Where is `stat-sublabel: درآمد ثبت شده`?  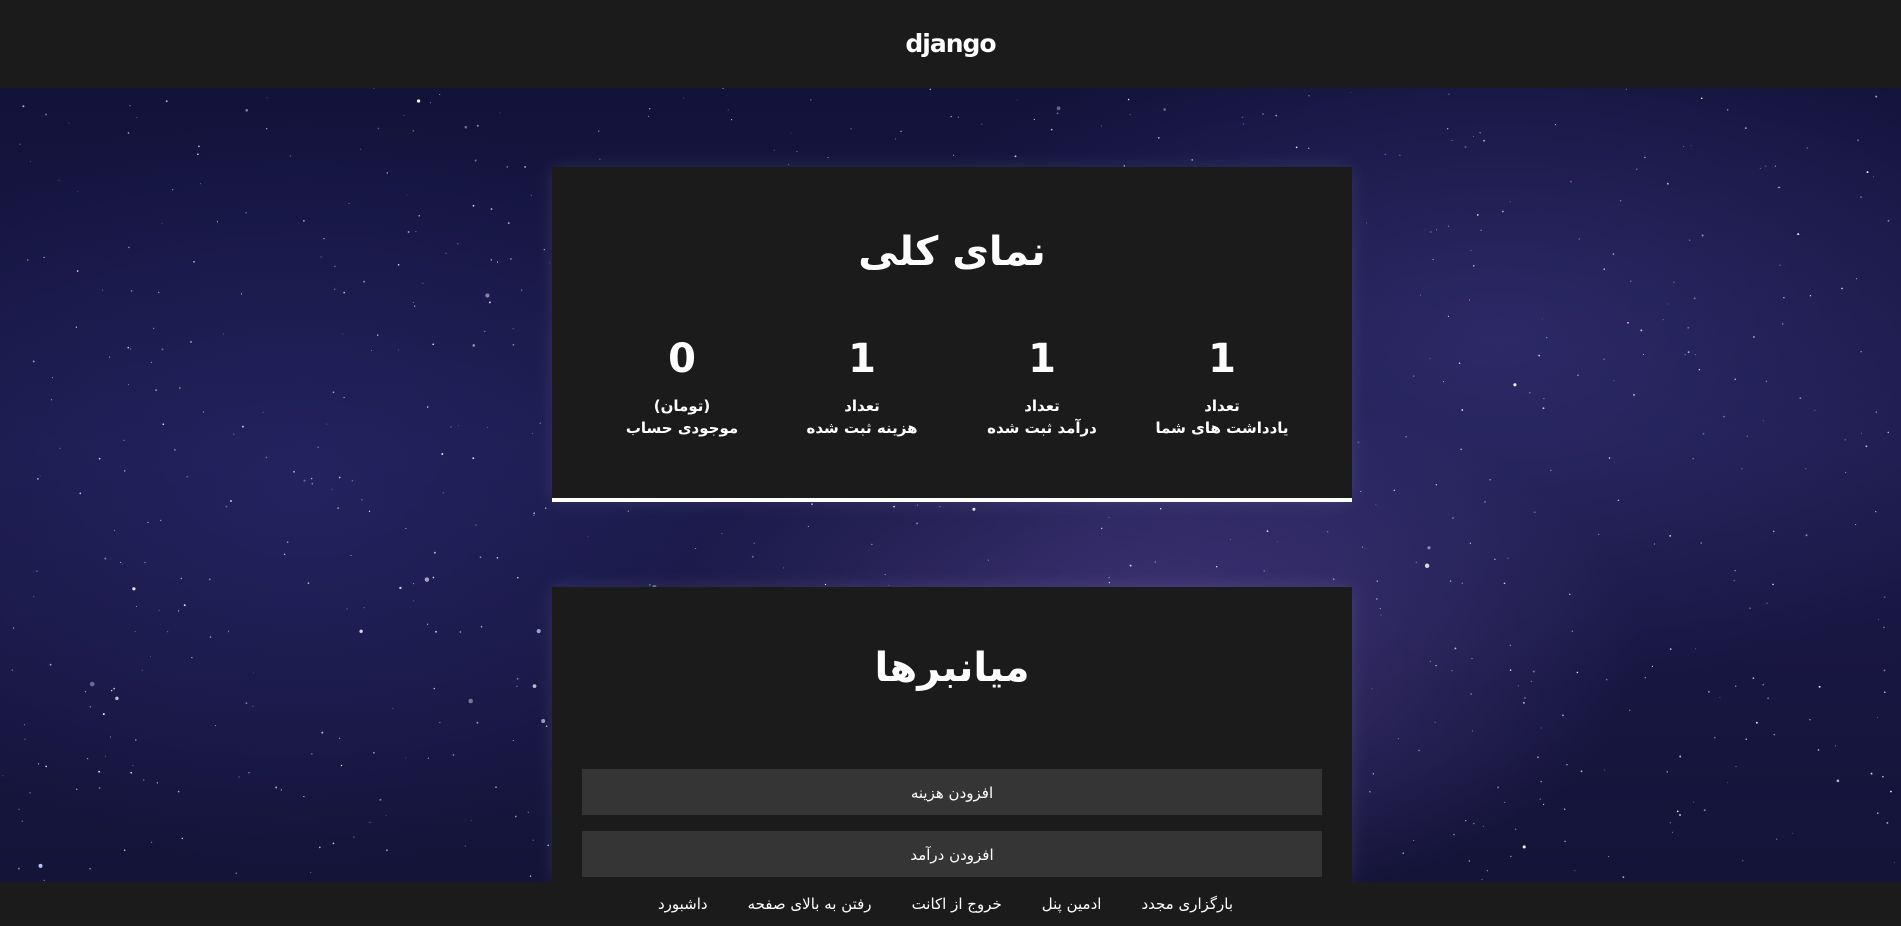
stat-sublabel: درآمد ثبت شده is located at coordinates (1042, 428).